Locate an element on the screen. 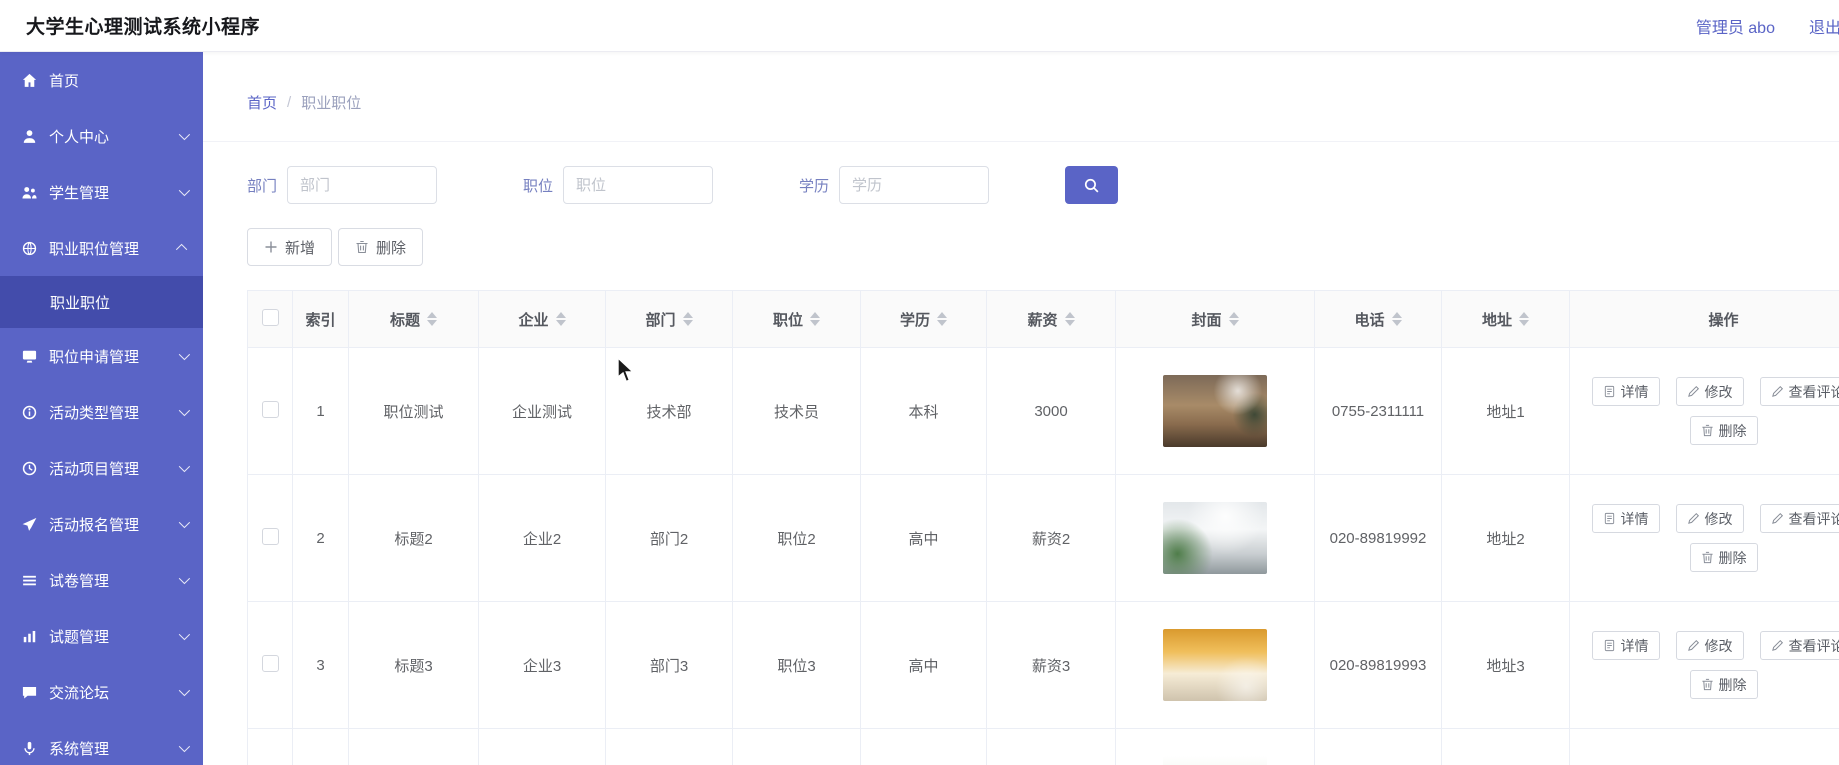  sidebar-item-career-position: 职业职位 is located at coordinates (101, 302).